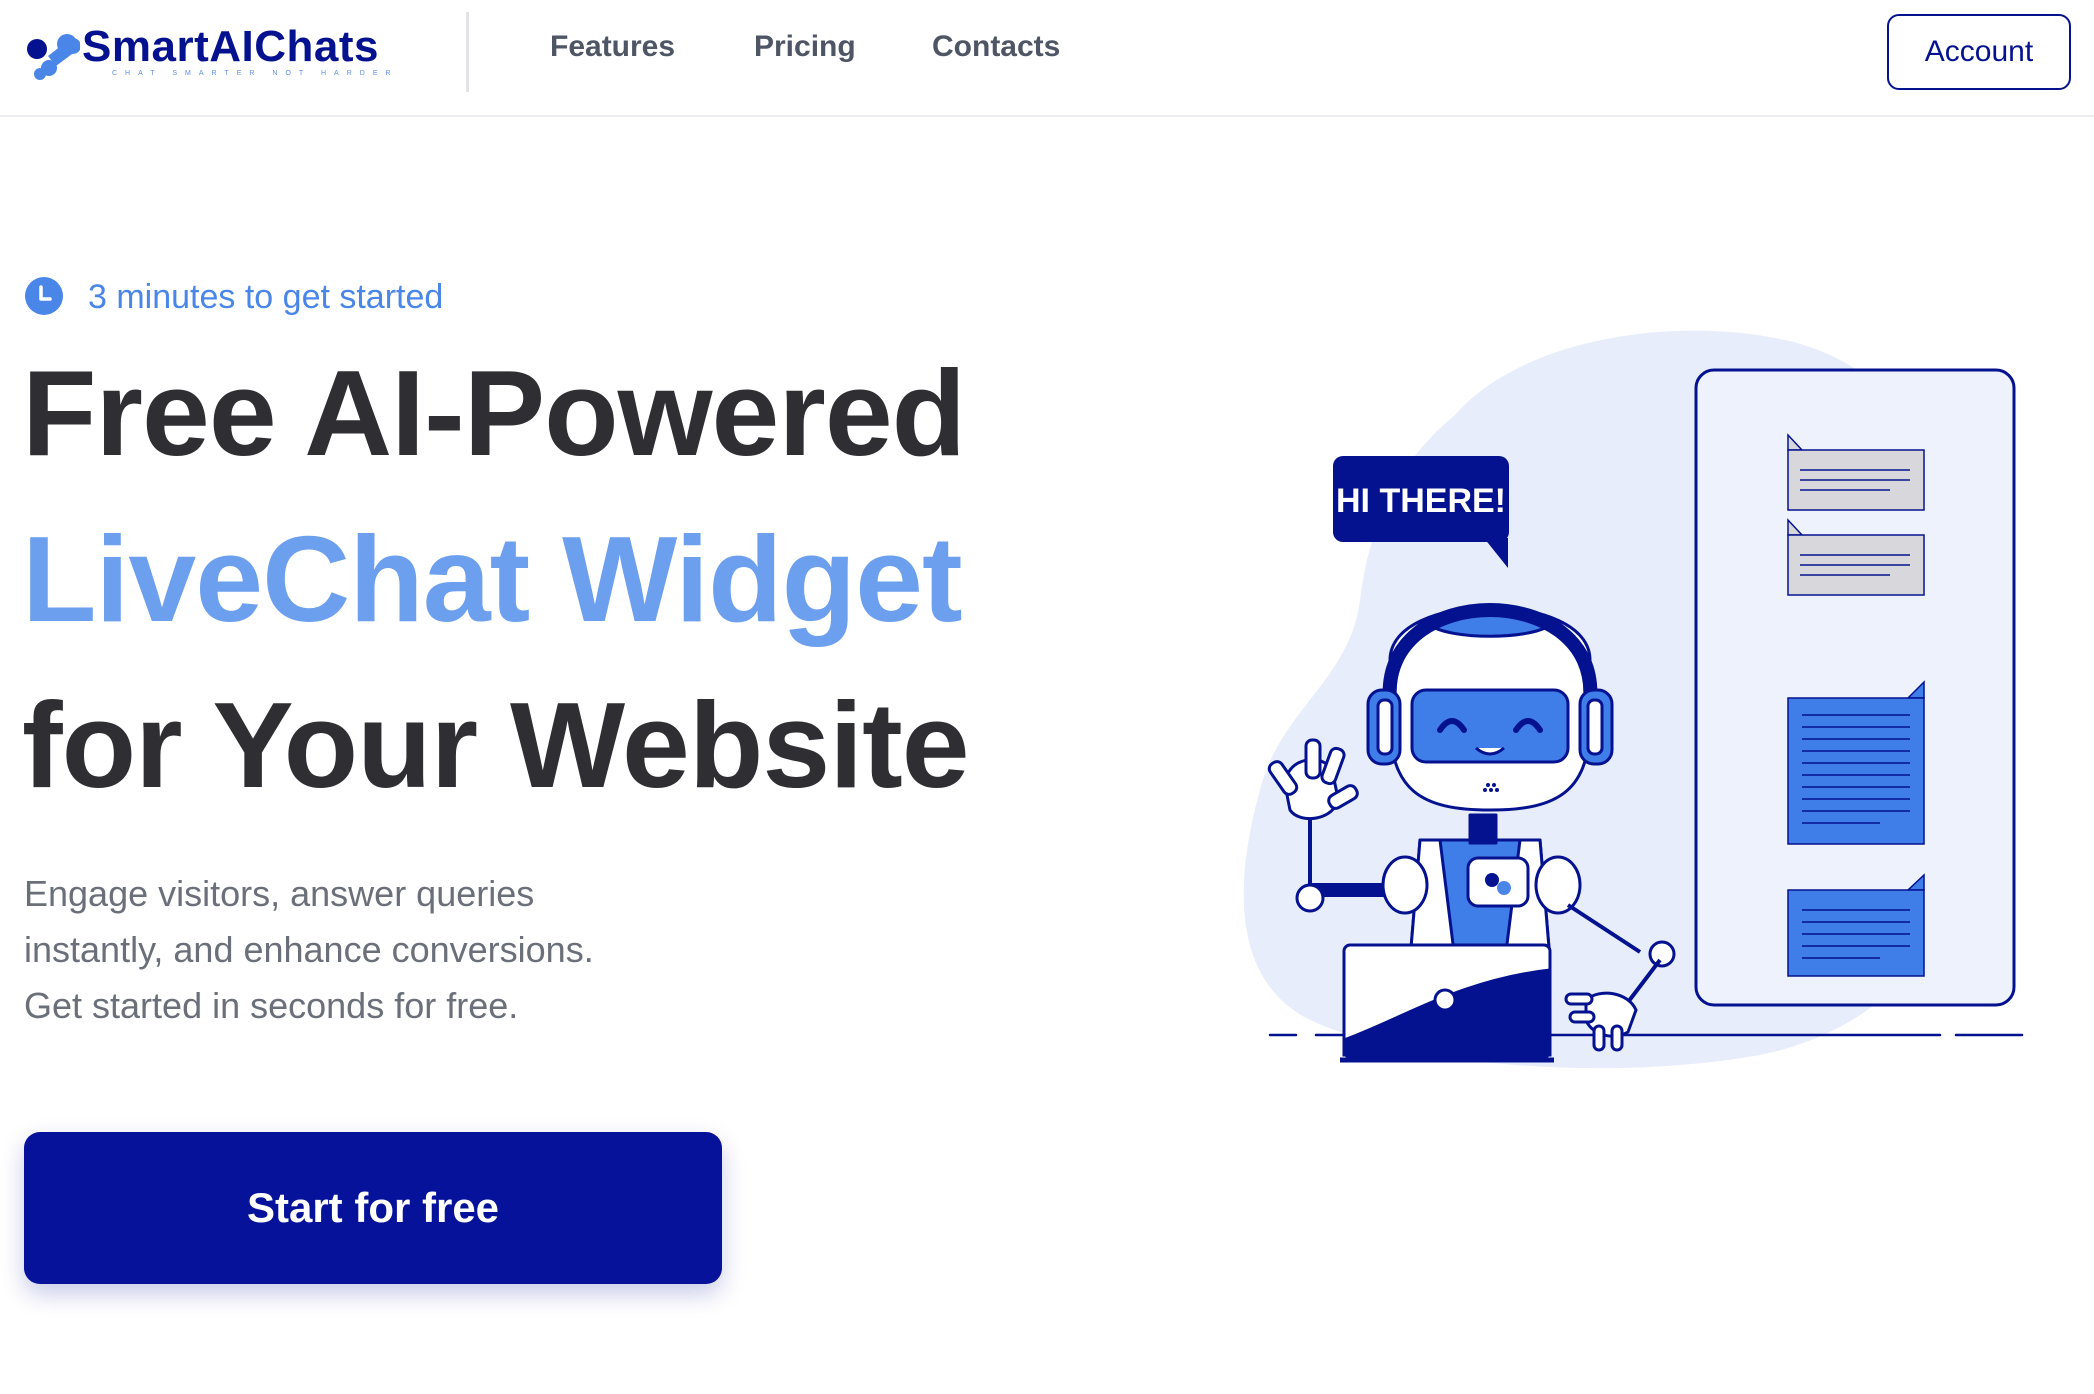  What do you see at coordinates (44, 296) in the screenshot?
I see `clock-icon` at bounding box center [44, 296].